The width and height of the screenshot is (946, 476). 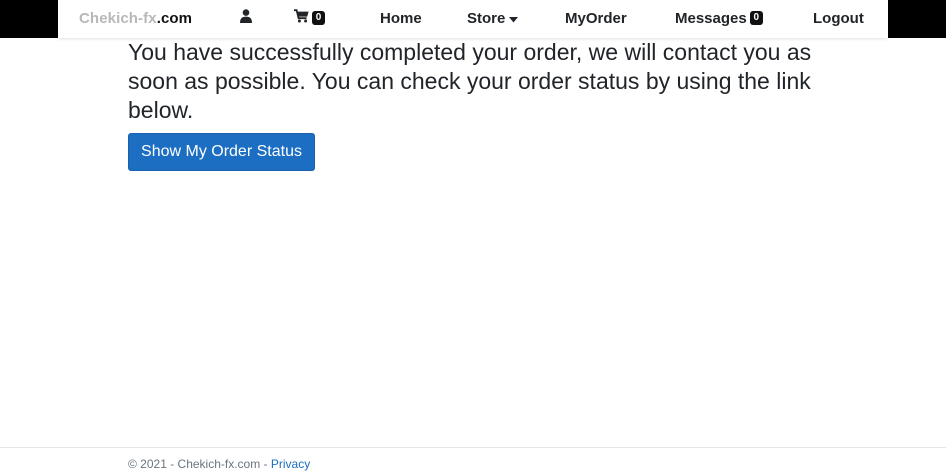 What do you see at coordinates (473, 461) in the screenshot?
I see `footer: © 2021 - Chekich-fx.com - Privacy` at bounding box center [473, 461].